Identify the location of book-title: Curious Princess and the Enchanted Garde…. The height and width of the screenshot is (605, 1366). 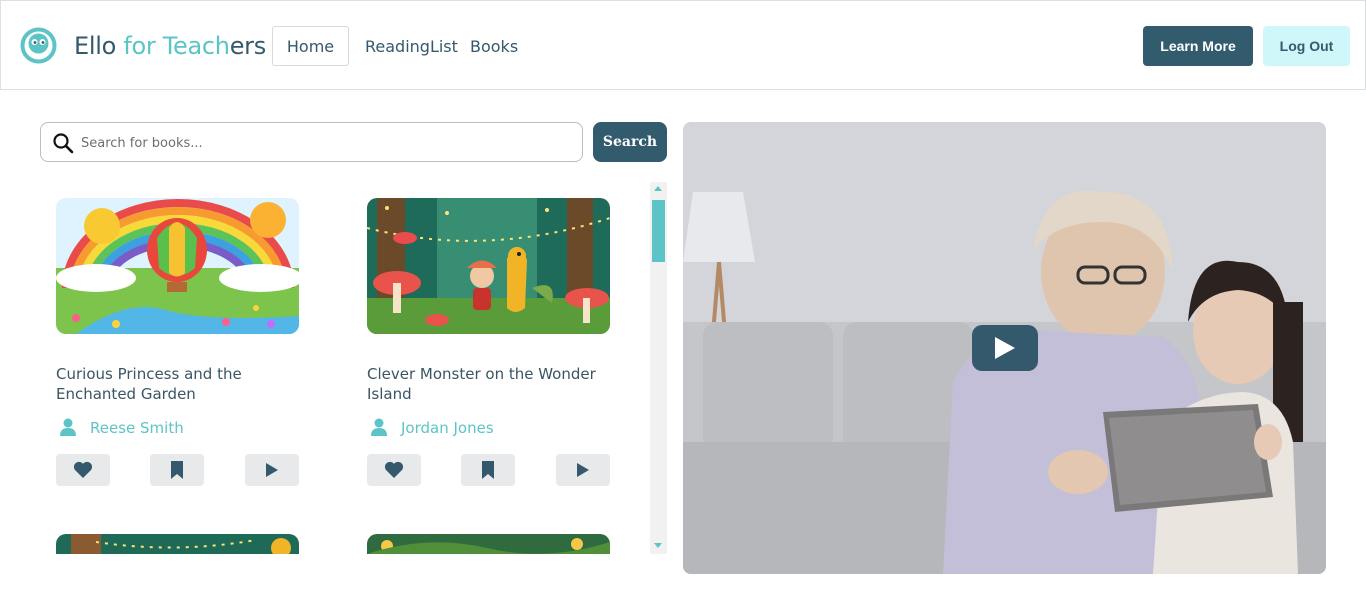
(177, 384).